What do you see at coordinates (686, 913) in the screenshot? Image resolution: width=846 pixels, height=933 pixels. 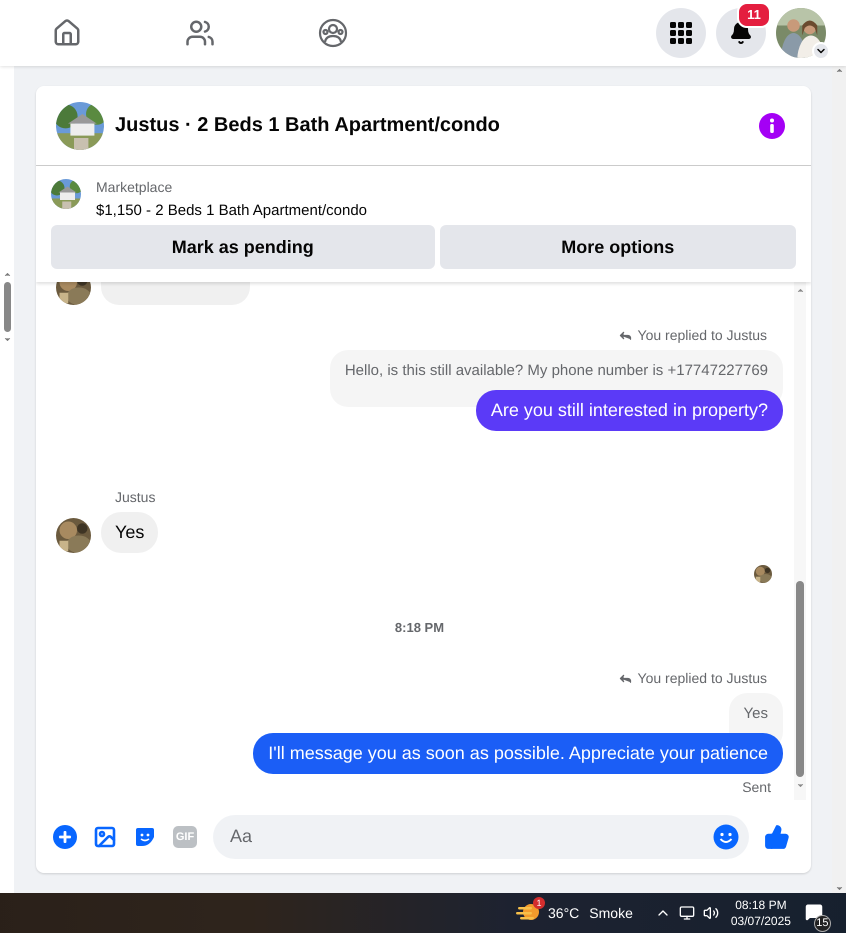 I see `network-icon` at bounding box center [686, 913].